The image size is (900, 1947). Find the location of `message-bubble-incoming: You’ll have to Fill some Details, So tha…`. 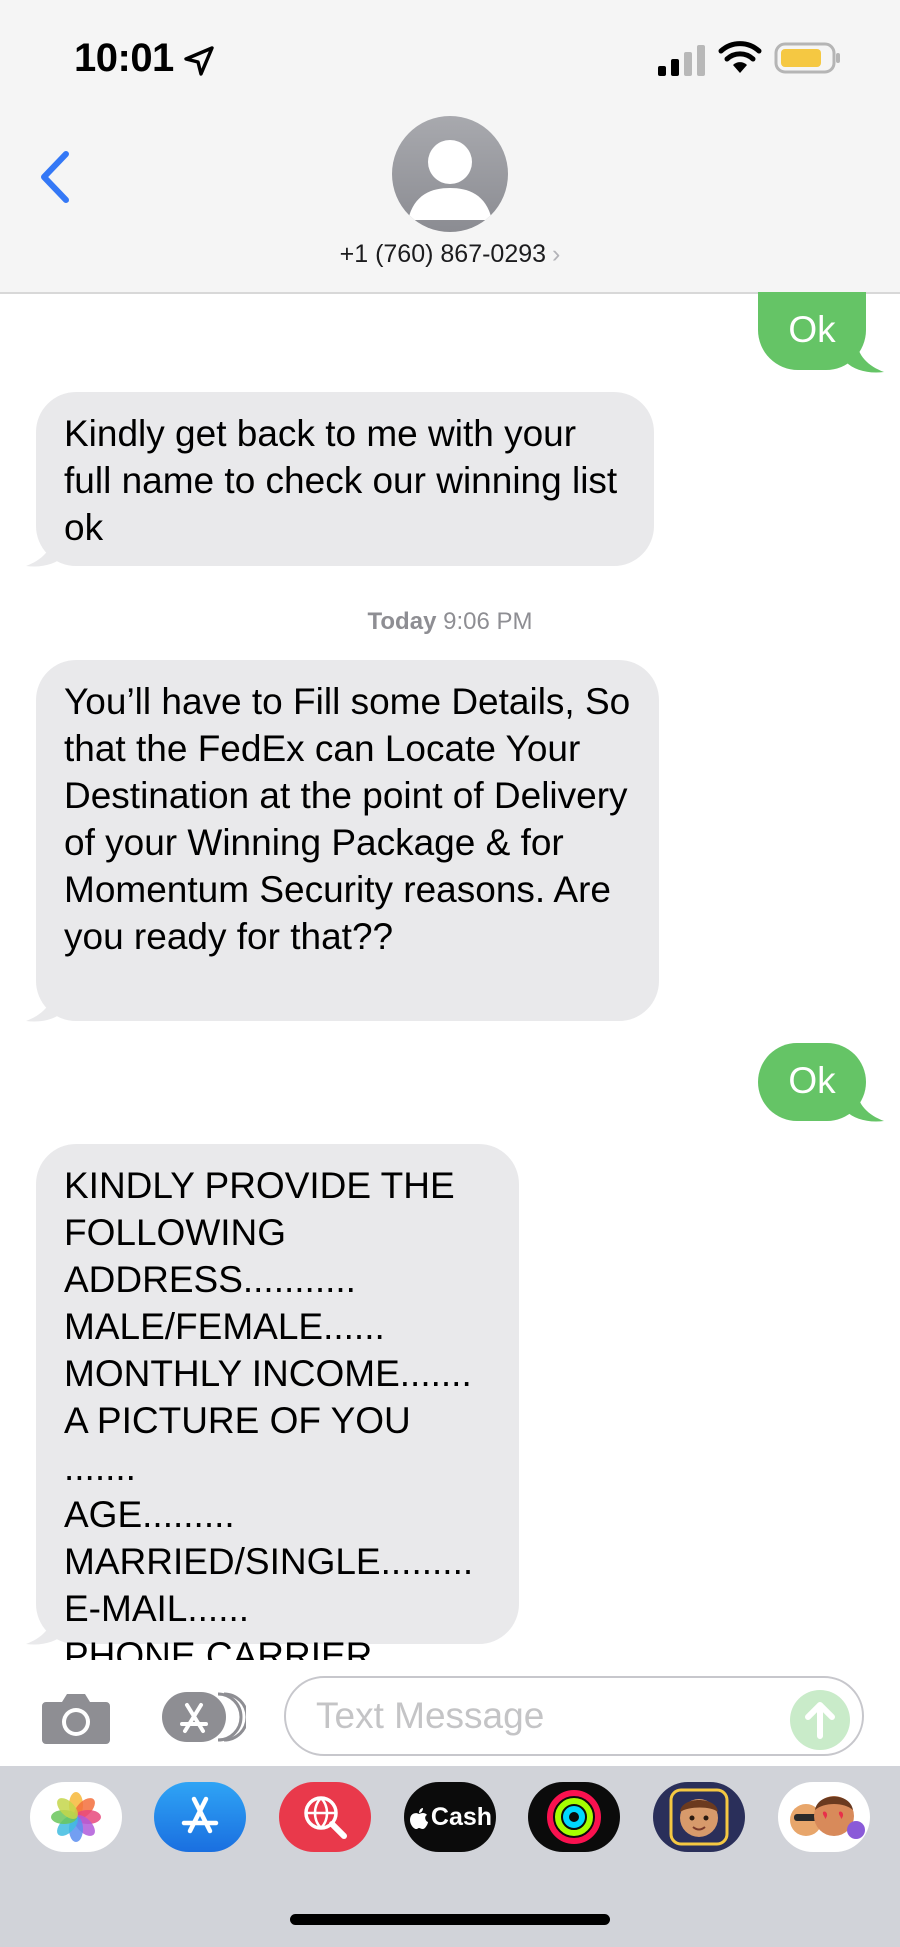

message-bubble-incoming: You’ll have to Fill some Details, So tha… is located at coordinates (347, 840).